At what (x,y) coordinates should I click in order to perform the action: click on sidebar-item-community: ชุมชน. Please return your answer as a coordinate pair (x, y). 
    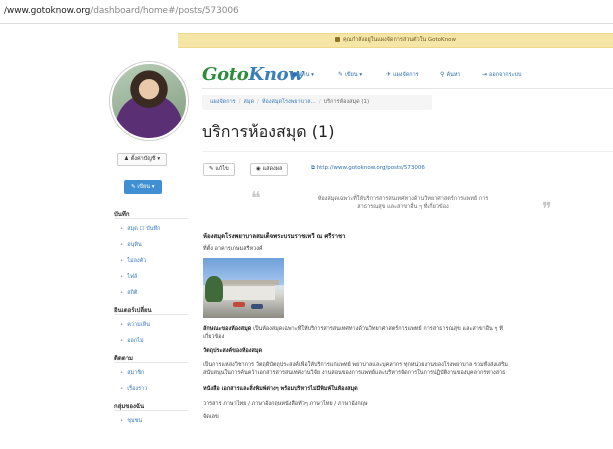
    Looking at the image, I should click on (131, 421).